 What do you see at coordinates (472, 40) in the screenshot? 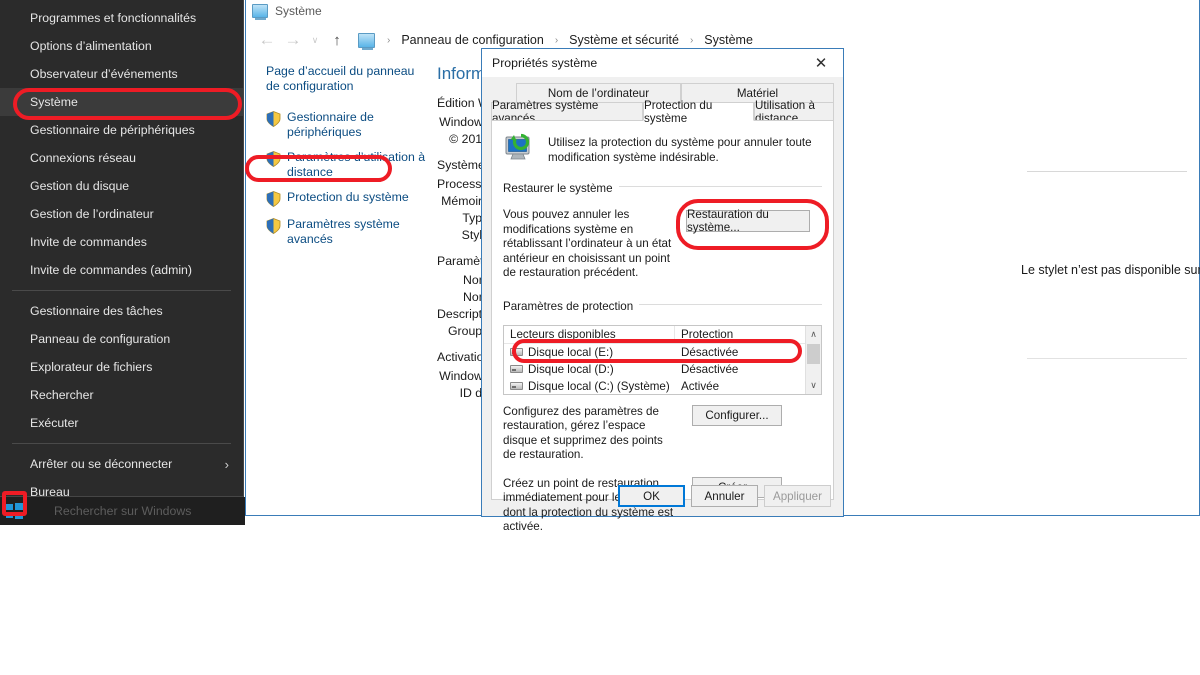
I see `breadcrumb-item-panneau: Panneau de configuration` at bounding box center [472, 40].